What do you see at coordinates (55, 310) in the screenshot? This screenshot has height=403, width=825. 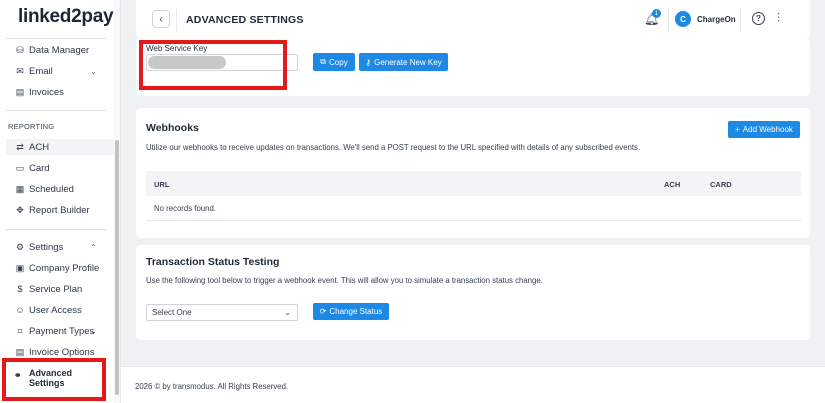 I see `sidebar-item-label: User Access` at bounding box center [55, 310].